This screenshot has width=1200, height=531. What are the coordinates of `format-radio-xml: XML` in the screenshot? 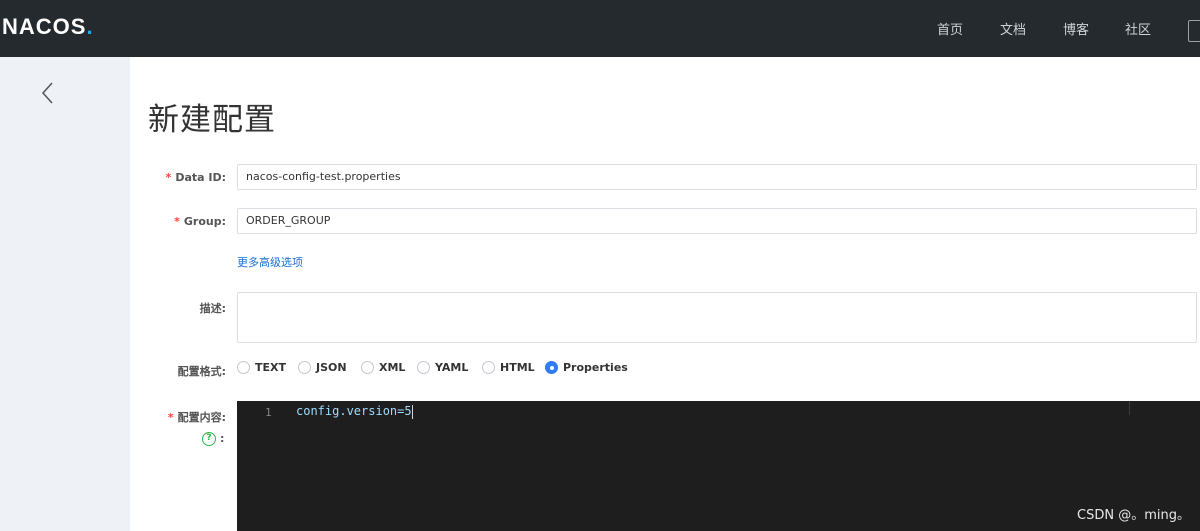 It's located at (383, 367).